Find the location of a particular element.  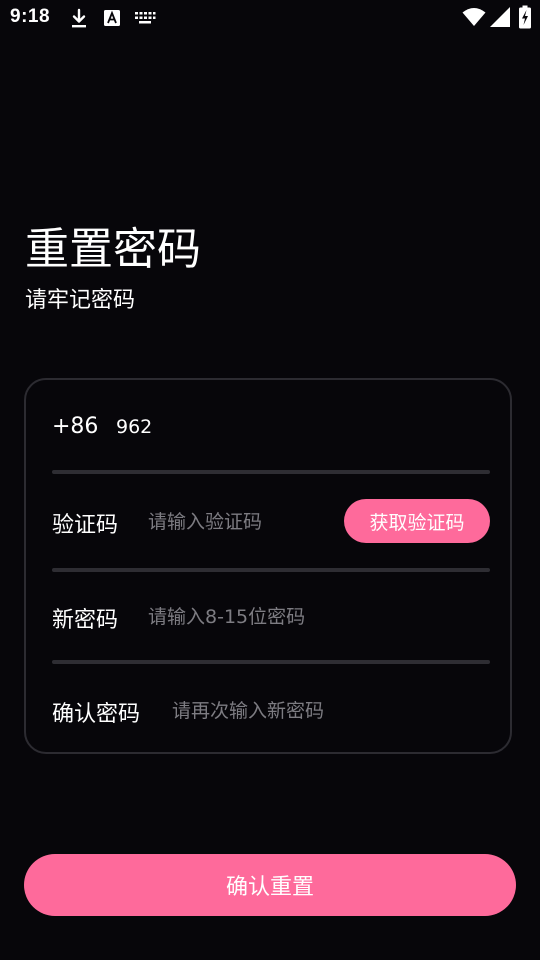

new-password-input is located at coordinates (313, 617).